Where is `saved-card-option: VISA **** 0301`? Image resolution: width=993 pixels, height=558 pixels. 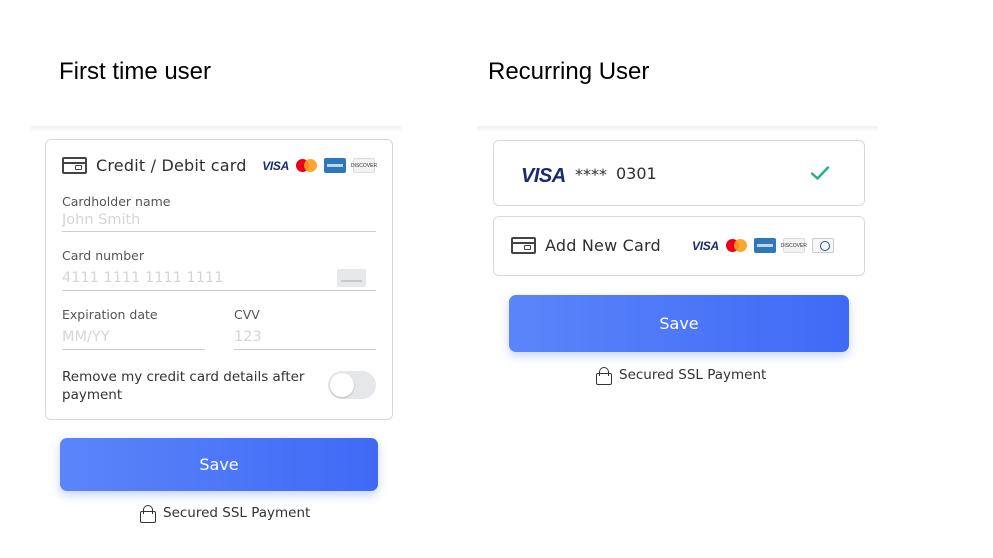
saved-card-option: VISA **** 0301 is located at coordinates (679, 173).